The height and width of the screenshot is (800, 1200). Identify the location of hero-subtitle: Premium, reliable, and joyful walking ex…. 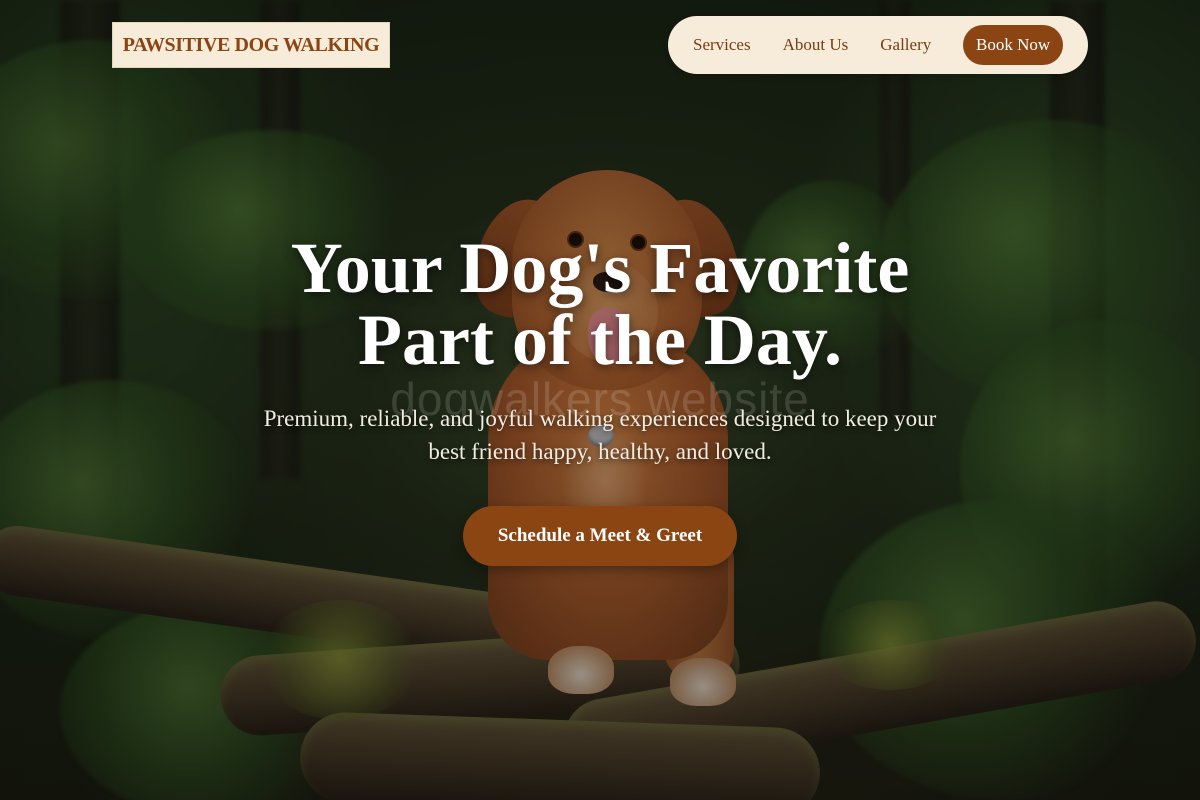
(600, 435).